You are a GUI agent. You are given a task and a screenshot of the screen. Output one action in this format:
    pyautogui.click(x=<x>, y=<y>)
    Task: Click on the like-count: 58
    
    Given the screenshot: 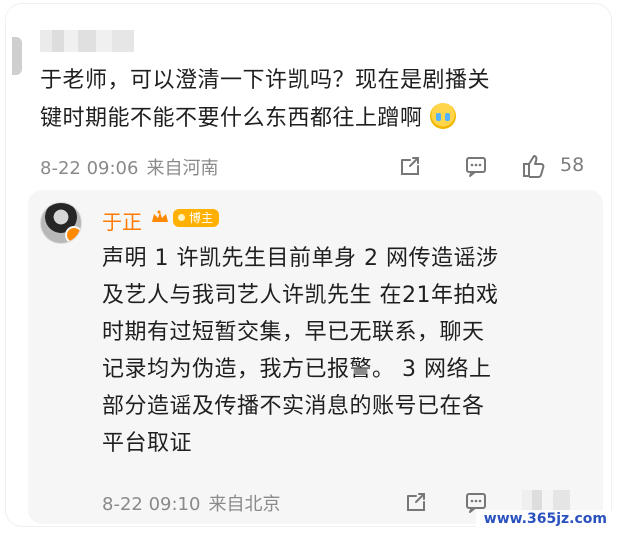 What is the action you would take?
    pyautogui.click(x=572, y=165)
    